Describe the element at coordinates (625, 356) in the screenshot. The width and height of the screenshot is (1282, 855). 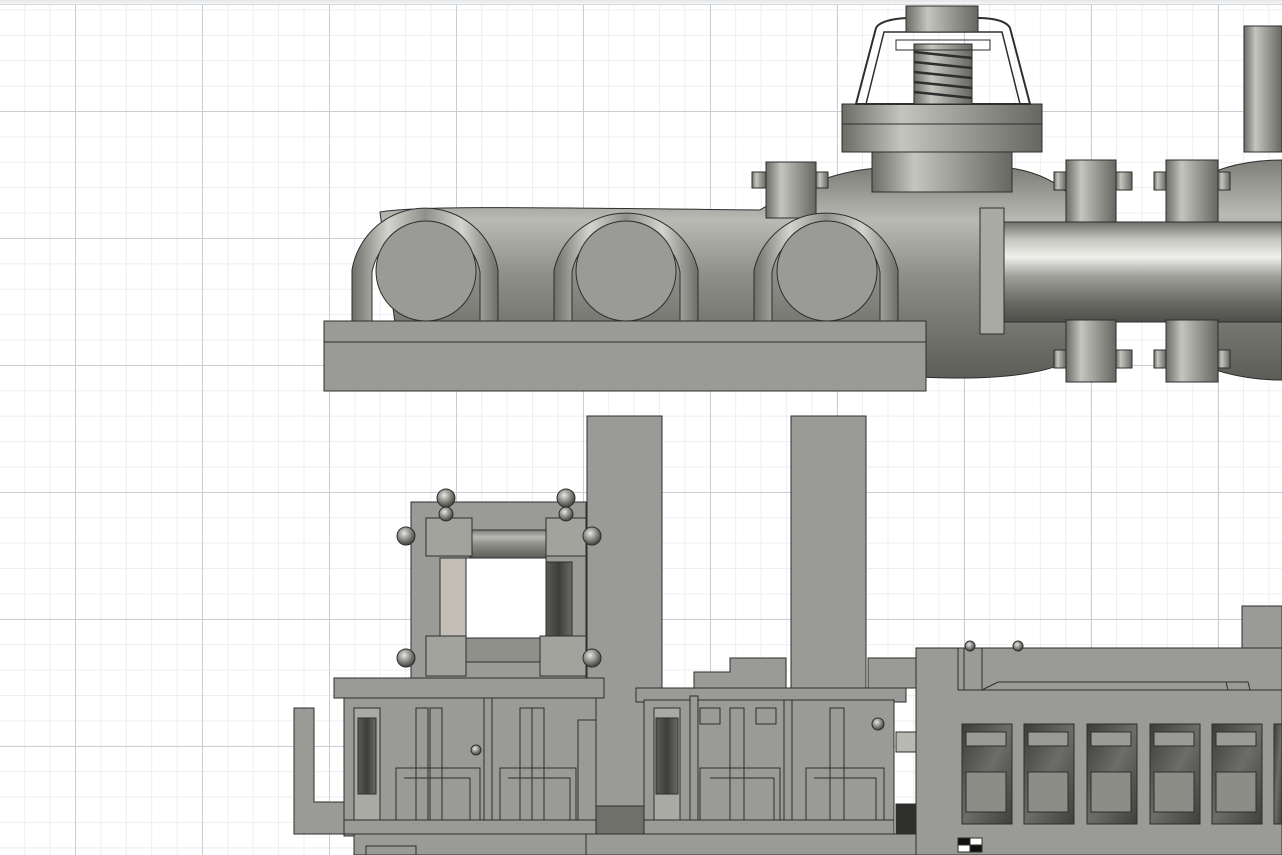
I see `mounting-plate` at that location.